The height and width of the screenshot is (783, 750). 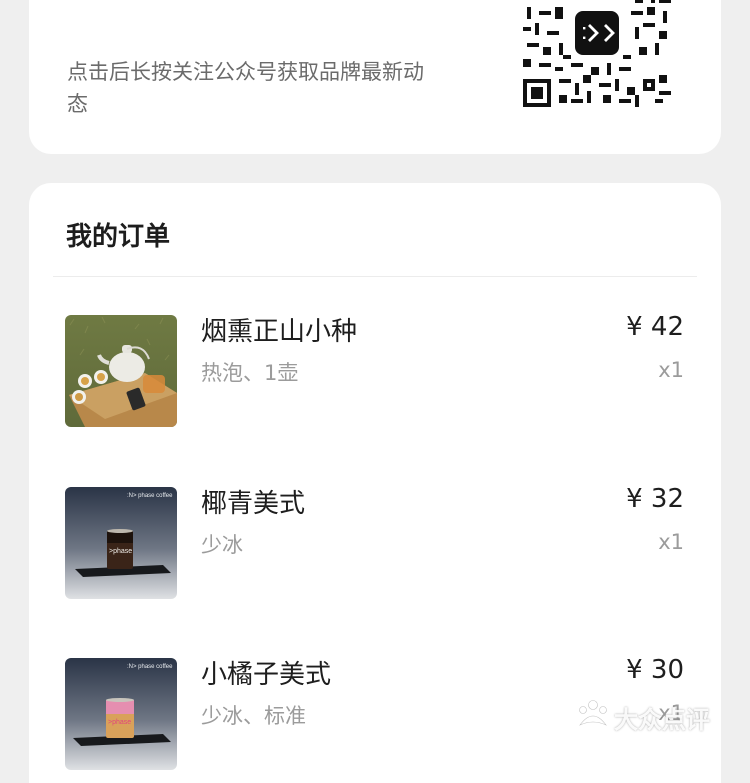 What do you see at coordinates (266, 675) in the screenshot?
I see `order-name: 小橘子美式` at bounding box center [266, 675].